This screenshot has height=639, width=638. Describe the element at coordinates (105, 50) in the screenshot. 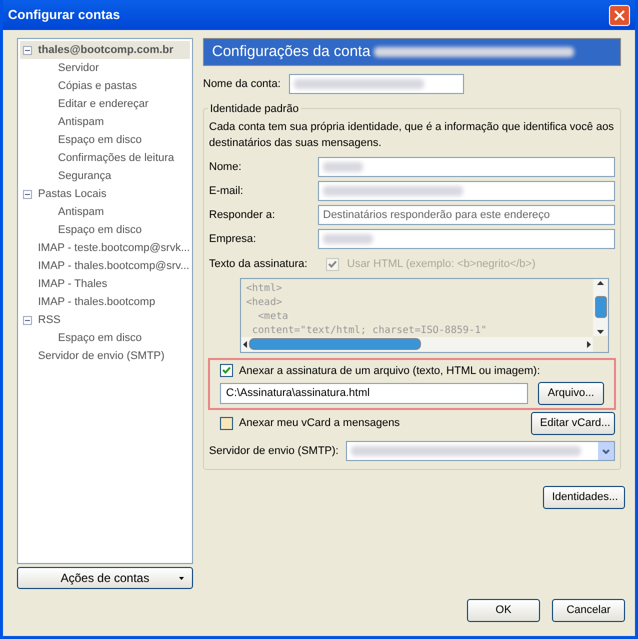

I see `tree-item: thales@bootcomp.com.br` at that location.